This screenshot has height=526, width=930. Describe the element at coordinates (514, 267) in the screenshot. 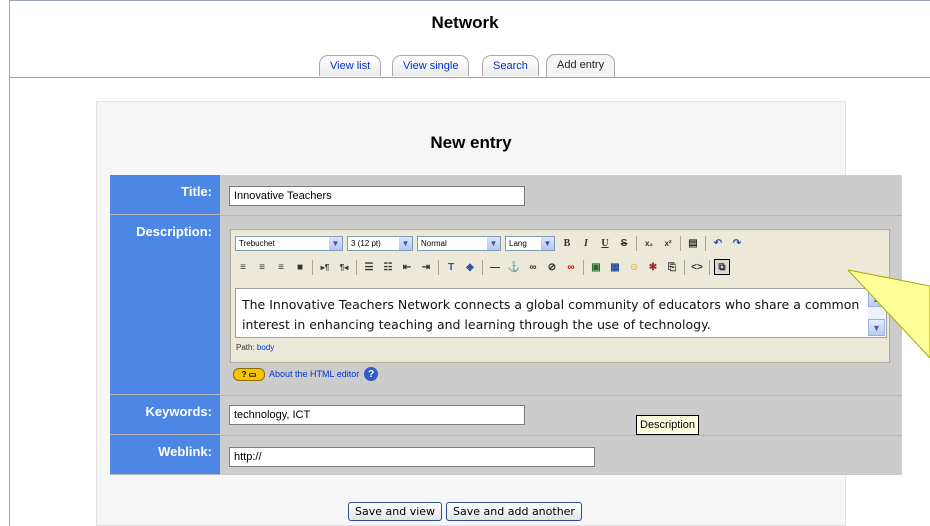

I see `anchor-icon: ⚓` at that location.